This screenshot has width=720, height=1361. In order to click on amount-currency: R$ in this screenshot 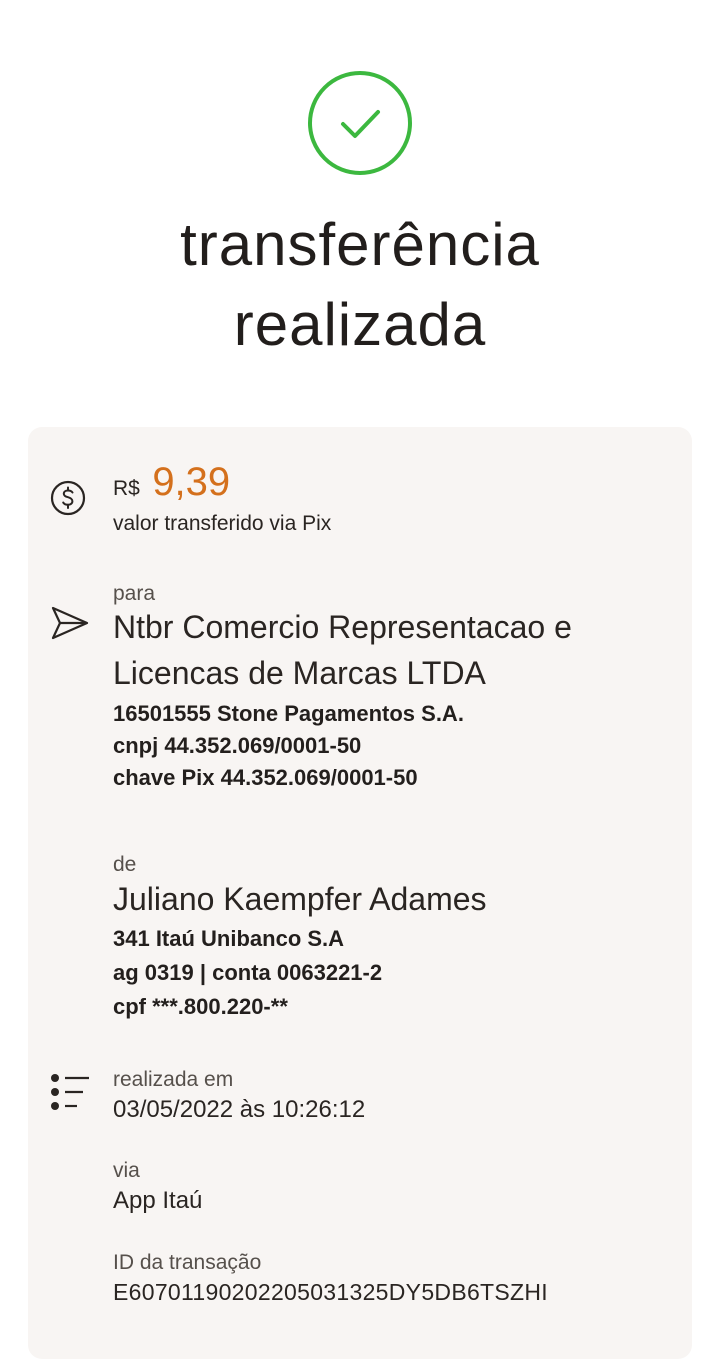, I will do `click(126, 488)`.